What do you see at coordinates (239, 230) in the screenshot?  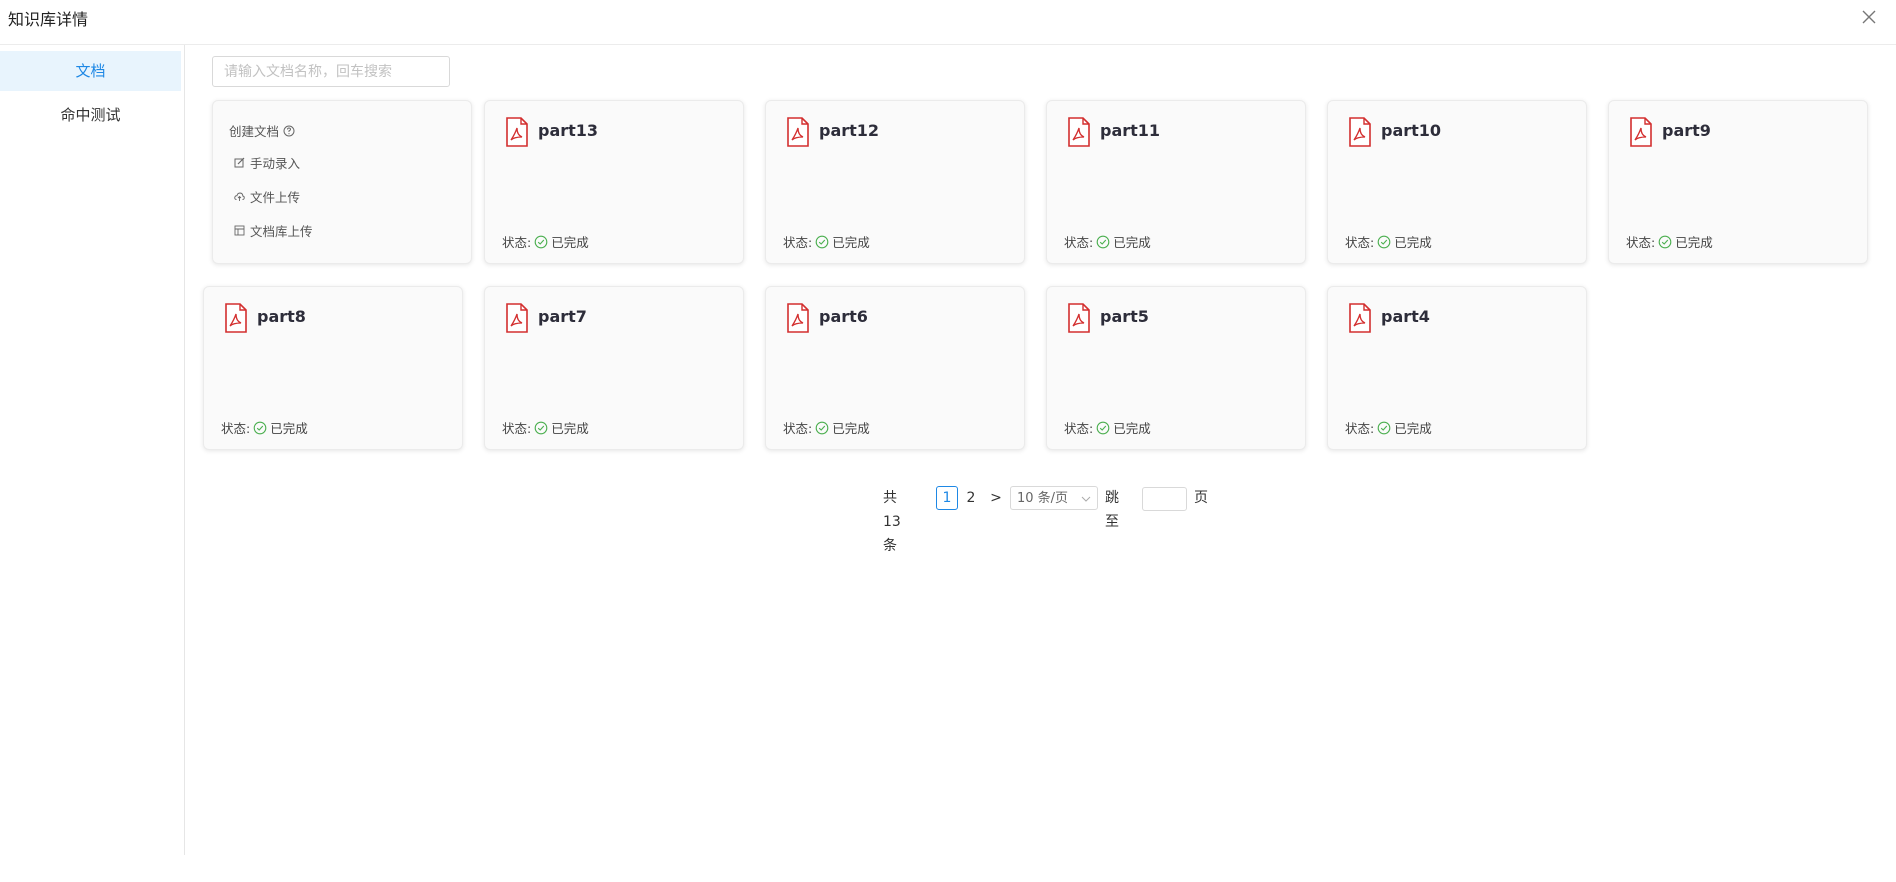 I see `library-icon` at bounding box center [239, 230].